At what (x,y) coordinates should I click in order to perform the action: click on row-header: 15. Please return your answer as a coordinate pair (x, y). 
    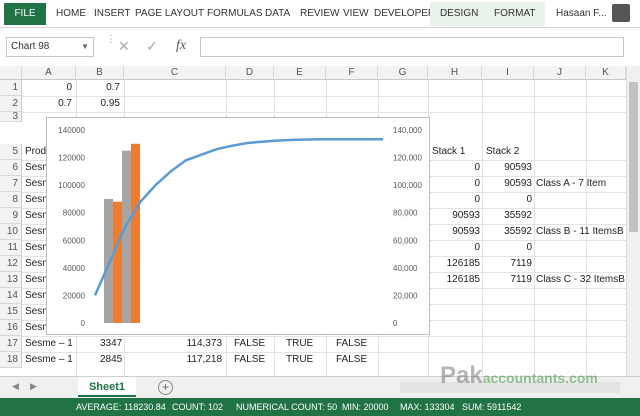
    Looking at the image, I should click on (11, 312).